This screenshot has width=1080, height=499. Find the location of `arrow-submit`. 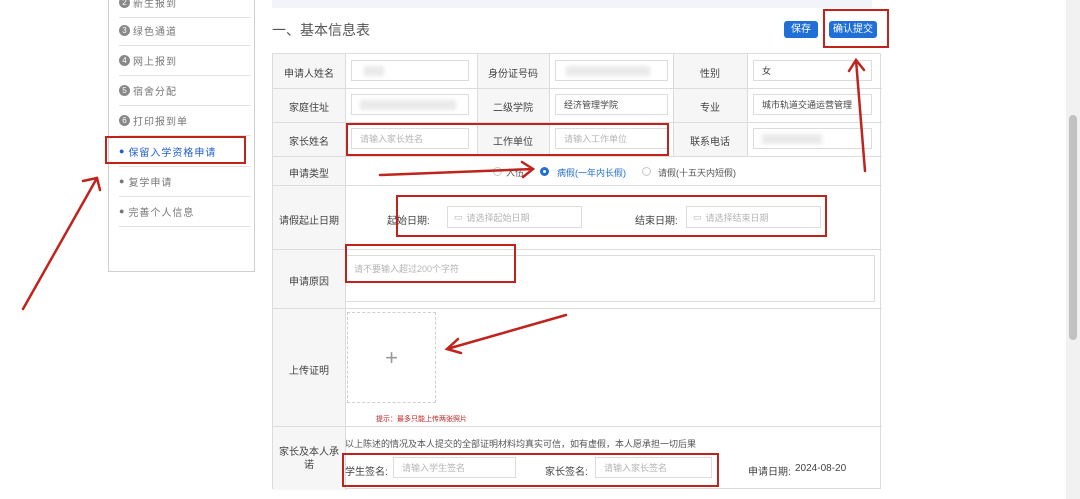

arrow-submit is located at coordinates (860, 115).